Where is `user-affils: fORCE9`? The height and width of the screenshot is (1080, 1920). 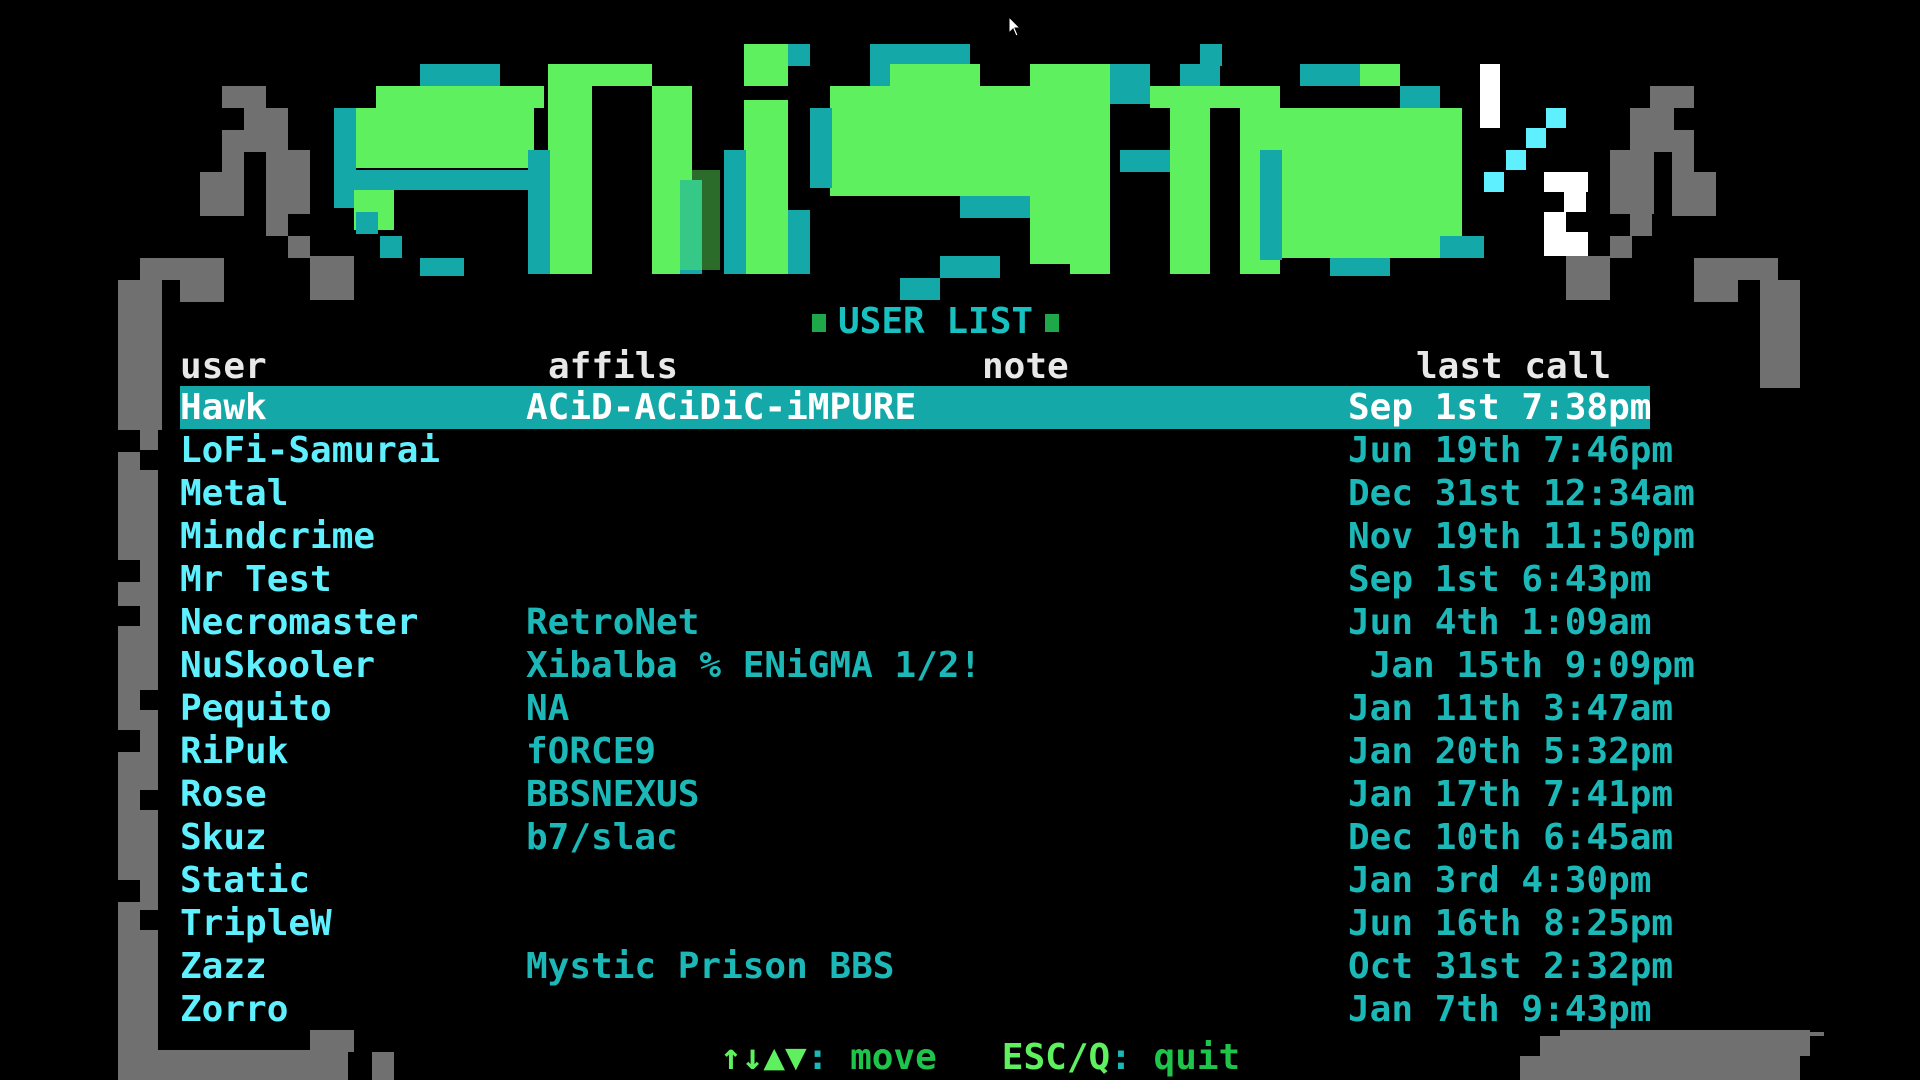
user-affils: fORCE9 is located at coordinates (591, 751).